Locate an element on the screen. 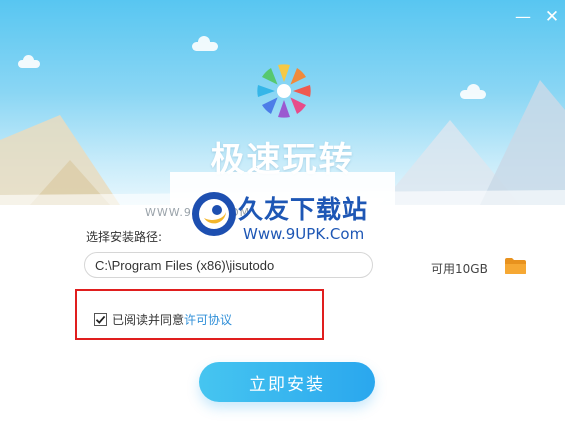  agree-checkbox is located at coordinates (100, 319).